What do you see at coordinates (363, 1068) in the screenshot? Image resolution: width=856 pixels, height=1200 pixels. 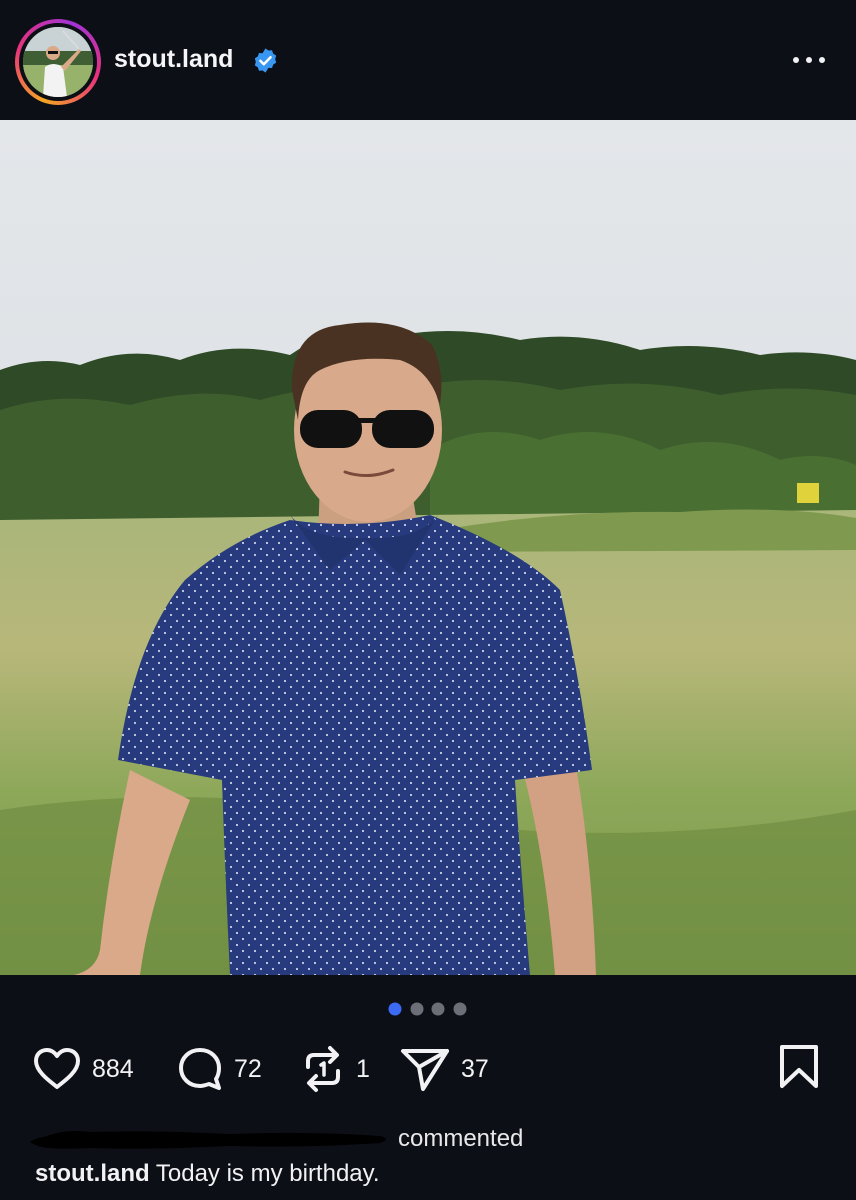 I see `repost-count: 1` at bounding box center [363, 1068].